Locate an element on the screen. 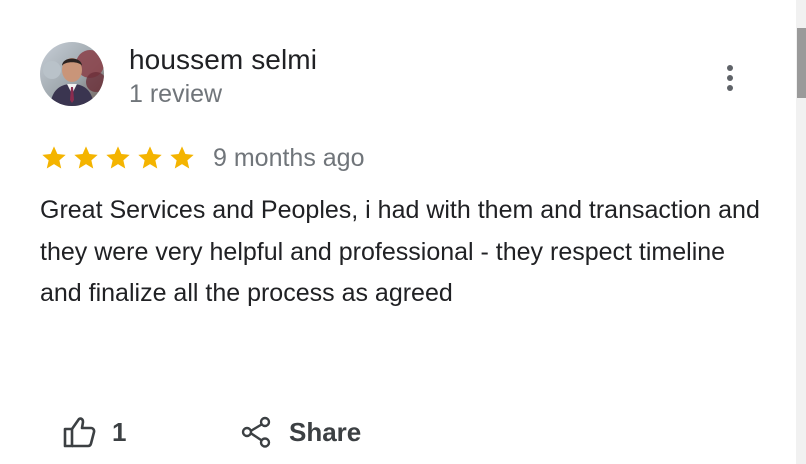 The height and width of the screenshot is (464, 806). scrollbar is located at coordinates (801, 232).